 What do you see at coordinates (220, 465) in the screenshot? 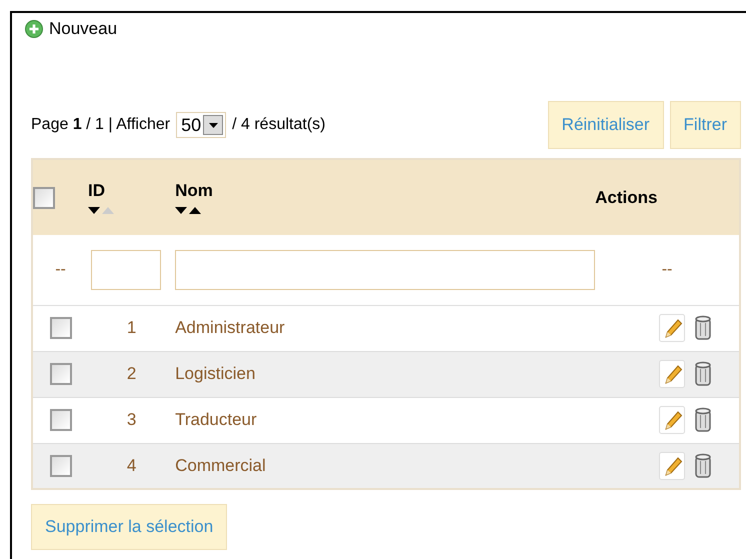
I see `table-cell: Commercial` at bounding box center [220, 465].